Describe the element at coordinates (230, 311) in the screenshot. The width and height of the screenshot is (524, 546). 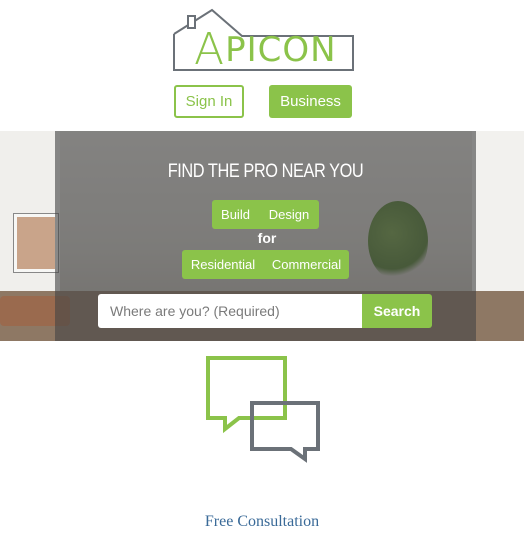
I see `location-search-input` at that location.